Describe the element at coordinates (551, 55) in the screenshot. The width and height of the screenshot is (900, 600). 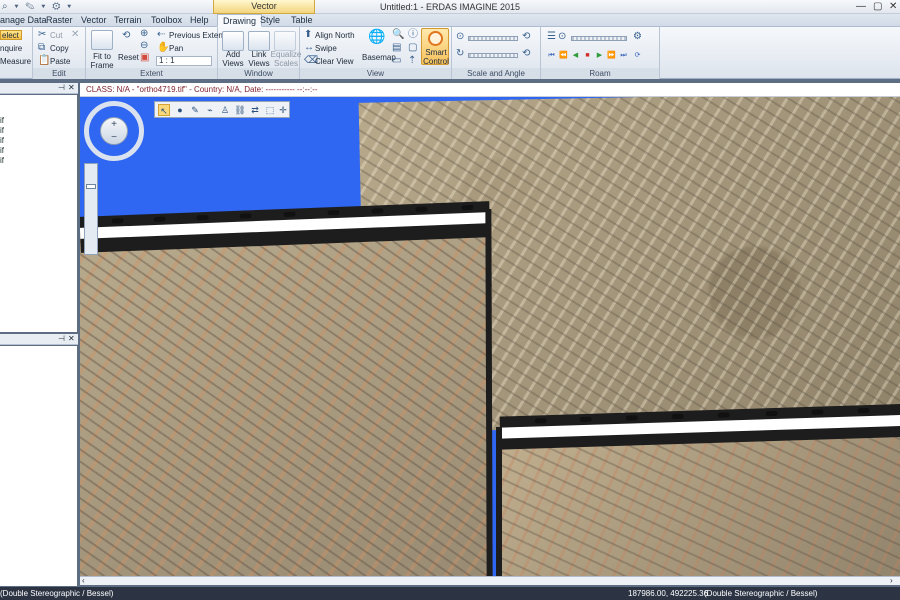
I see `first-icon: ⏮` at that location.